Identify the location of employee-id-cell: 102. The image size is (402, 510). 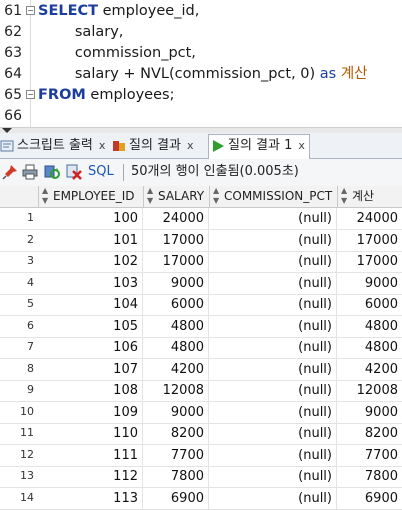
(90, 261).